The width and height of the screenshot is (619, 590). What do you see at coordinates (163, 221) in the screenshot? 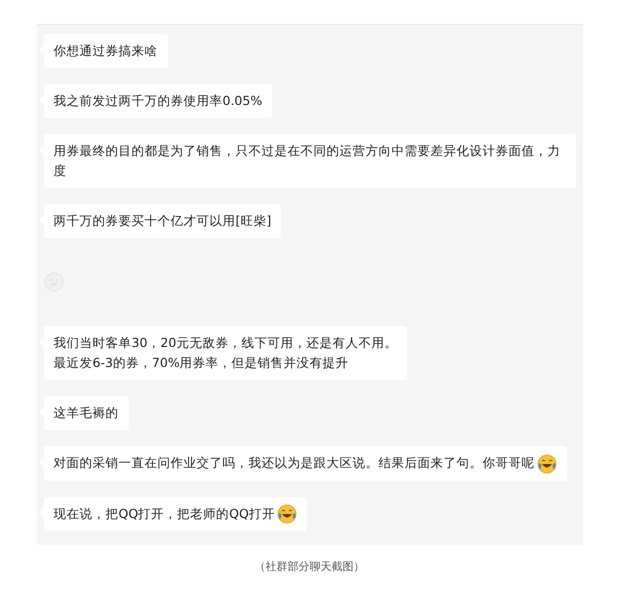
I see `message-bubble: 两千万的券要买十个亿才可以用[旺柴]` at bounding box center [163, 221].